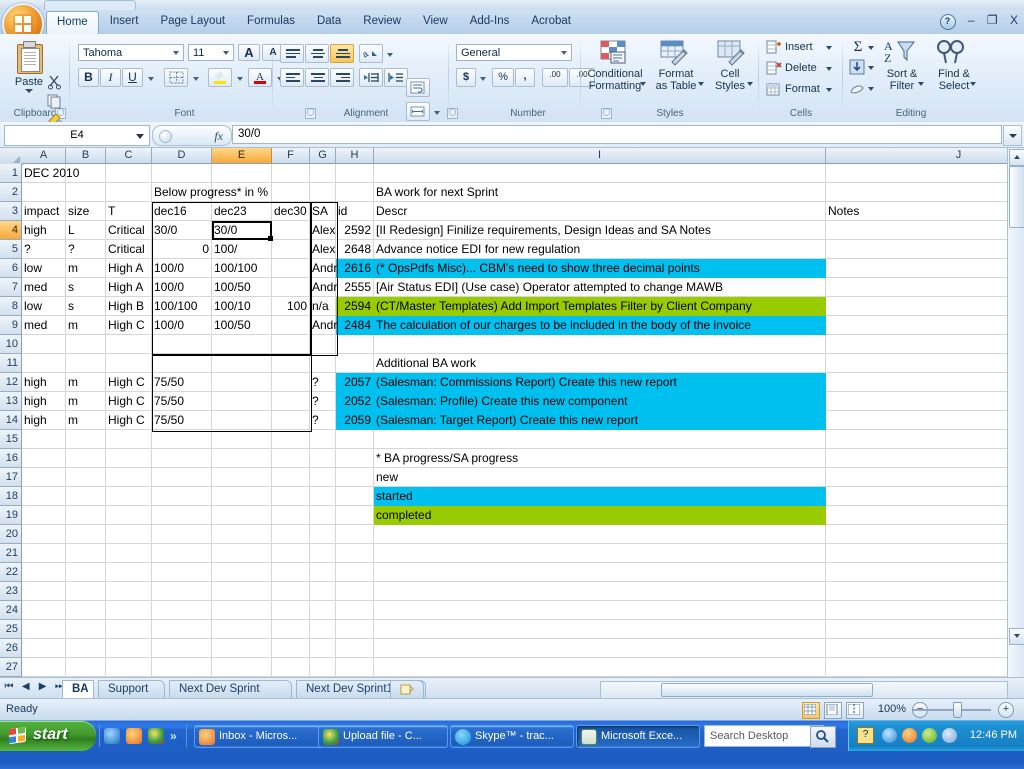 This screenshot has height=769, width=1024. What do you see at coordinates (291, 211) in the screenshot?
I see `cell-F3` at bounding box center [291, 211].